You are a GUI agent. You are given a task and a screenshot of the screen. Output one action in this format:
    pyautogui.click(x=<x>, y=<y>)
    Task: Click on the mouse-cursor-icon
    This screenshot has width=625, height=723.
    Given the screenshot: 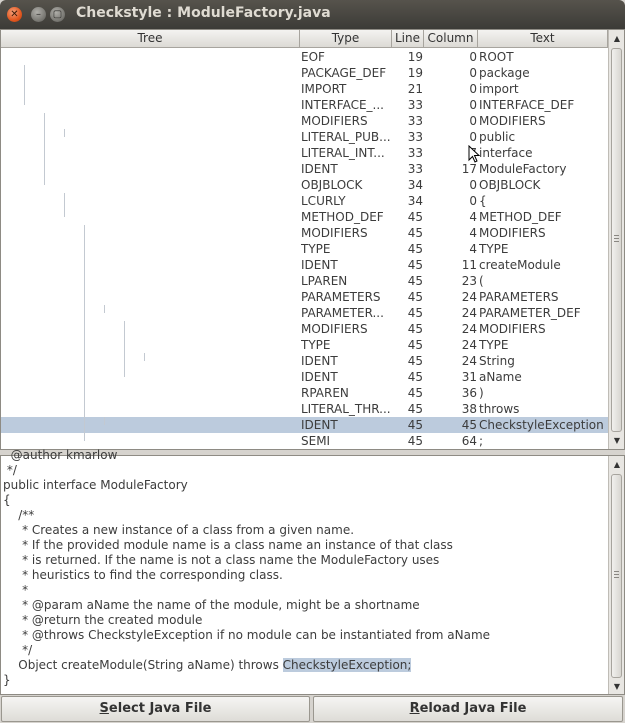 What is the action you would take?
    pyautogui.click(x=474, y=154)
    